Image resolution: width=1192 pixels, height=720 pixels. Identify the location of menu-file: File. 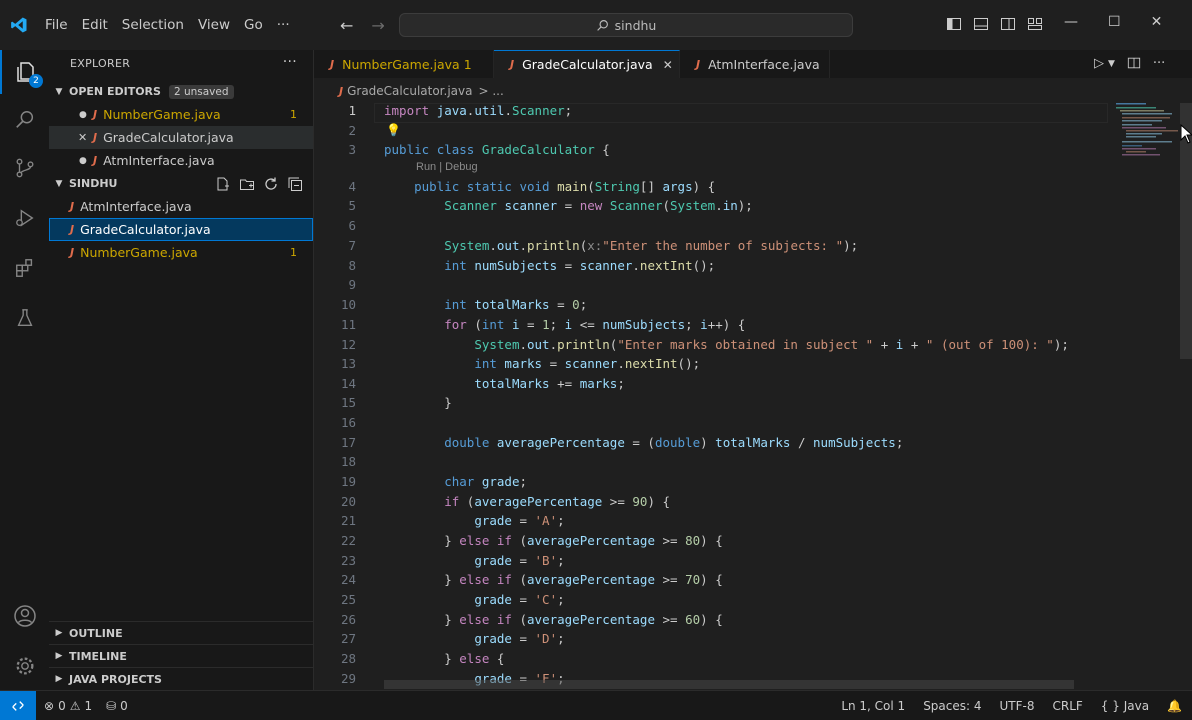
(56, 25).